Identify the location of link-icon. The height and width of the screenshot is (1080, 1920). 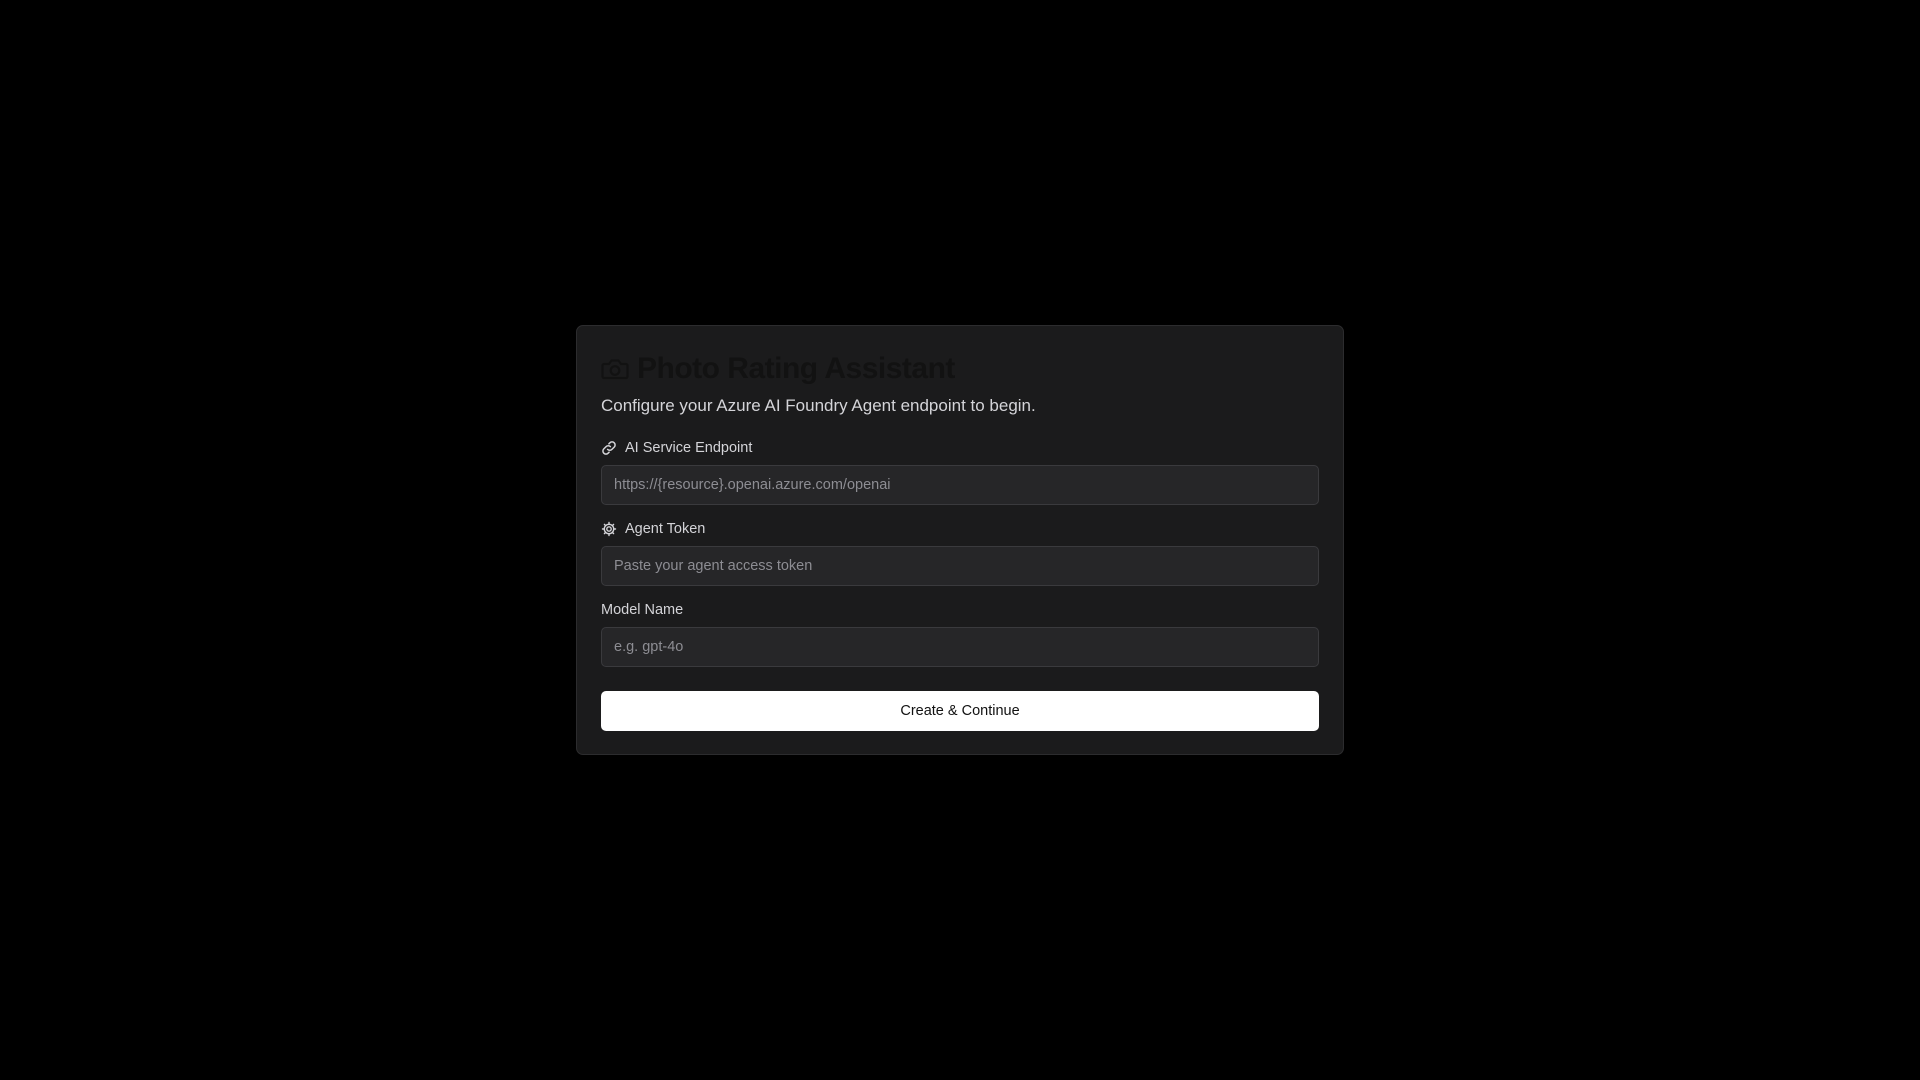
(609, 448).